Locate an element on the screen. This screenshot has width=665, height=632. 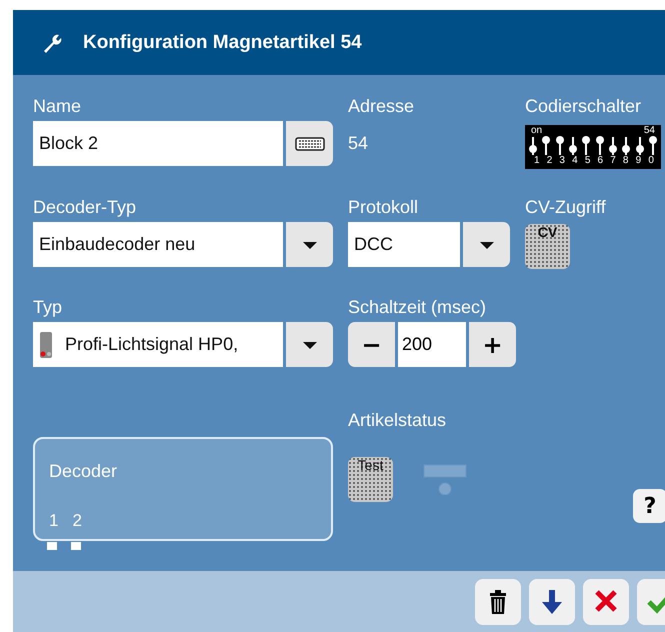
dropdown-value: Einbaudecoder neu is located at coordinates (117, 244).